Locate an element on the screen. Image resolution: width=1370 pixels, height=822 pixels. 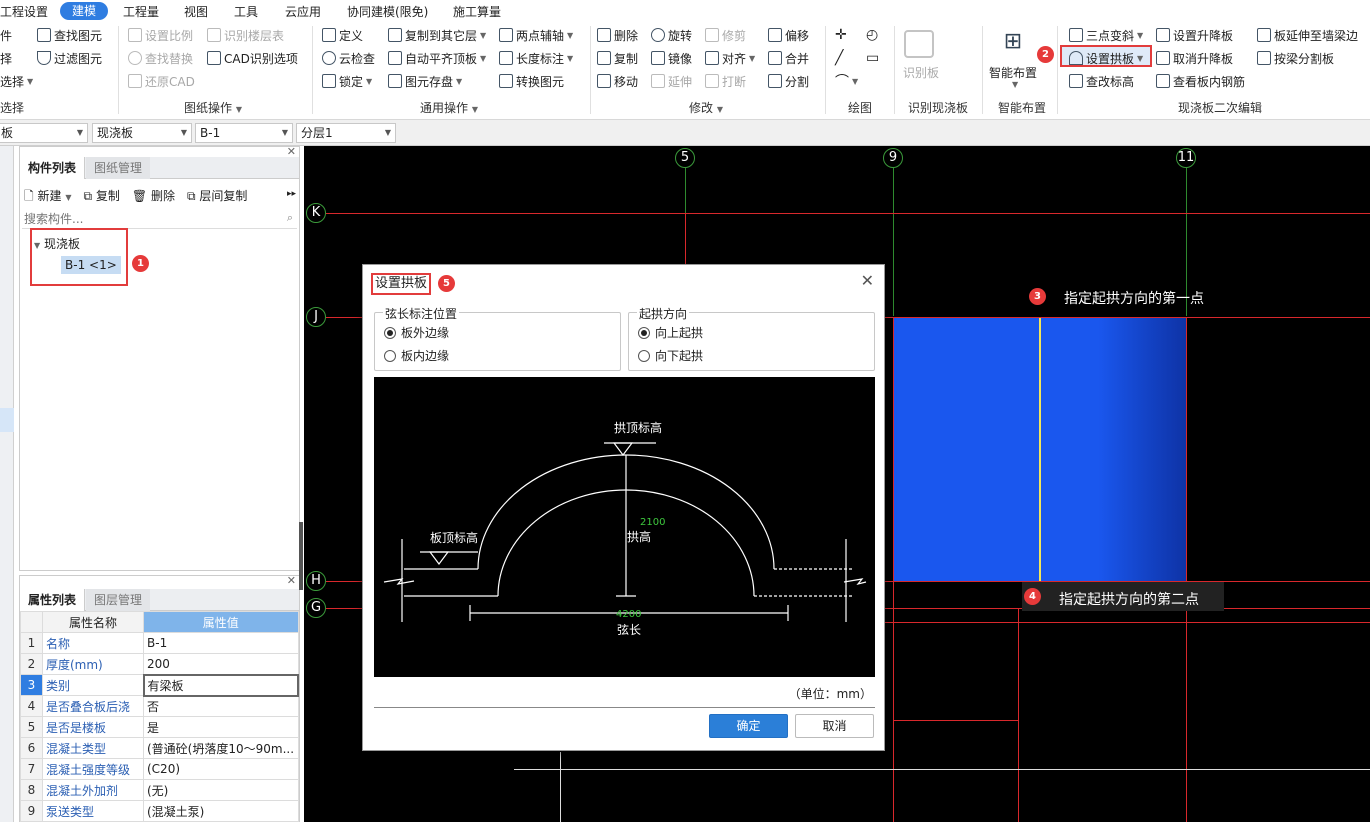
left-strip-selected is located at coordinates (7, 420).